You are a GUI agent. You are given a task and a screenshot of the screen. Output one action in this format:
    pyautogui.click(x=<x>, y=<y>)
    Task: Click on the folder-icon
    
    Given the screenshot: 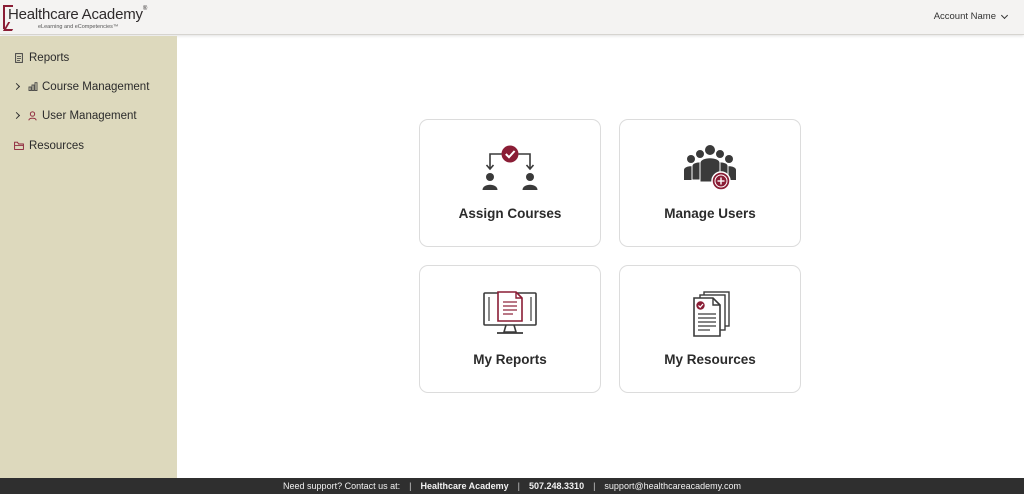 What is the action you would take?
    pyautogui.click(x=19, y=145)
    